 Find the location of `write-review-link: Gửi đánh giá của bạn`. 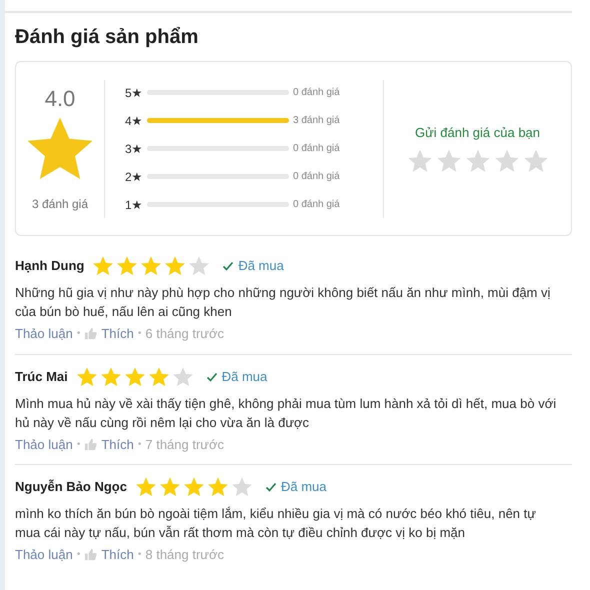

write-review-link: Gửi đánh giá của bạn is located at coordinates (477, 132).